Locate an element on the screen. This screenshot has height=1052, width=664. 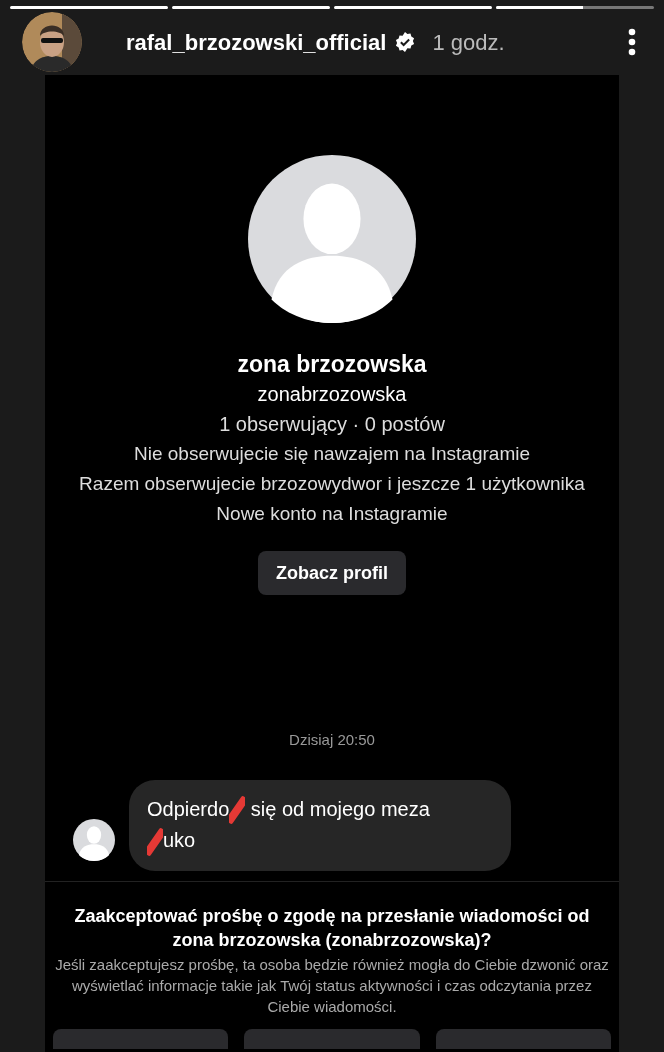
message-text: uko is located at coordinates (179, 840).